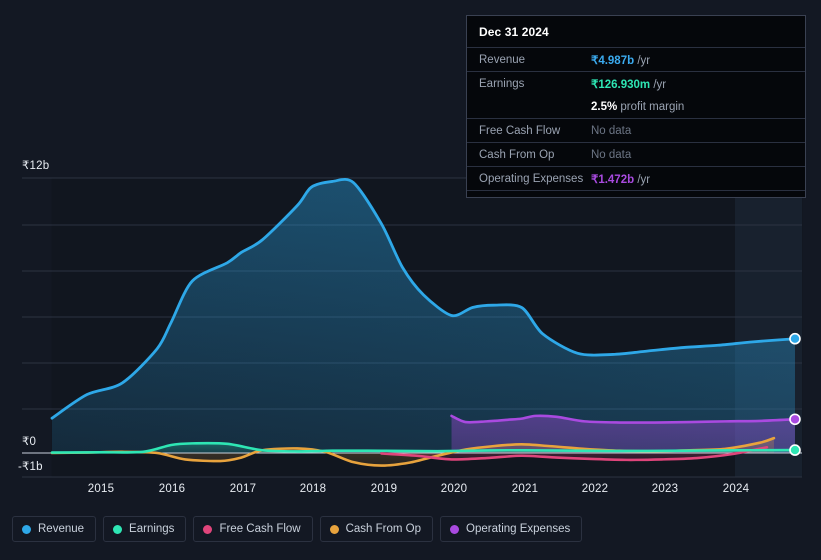 The height and width of the screenshot is (560, 821). What do you see at coordinates (502, 83) in the screenshot?
I see `tooltip-row-label: Earnings` at bounding box center [502, 83].